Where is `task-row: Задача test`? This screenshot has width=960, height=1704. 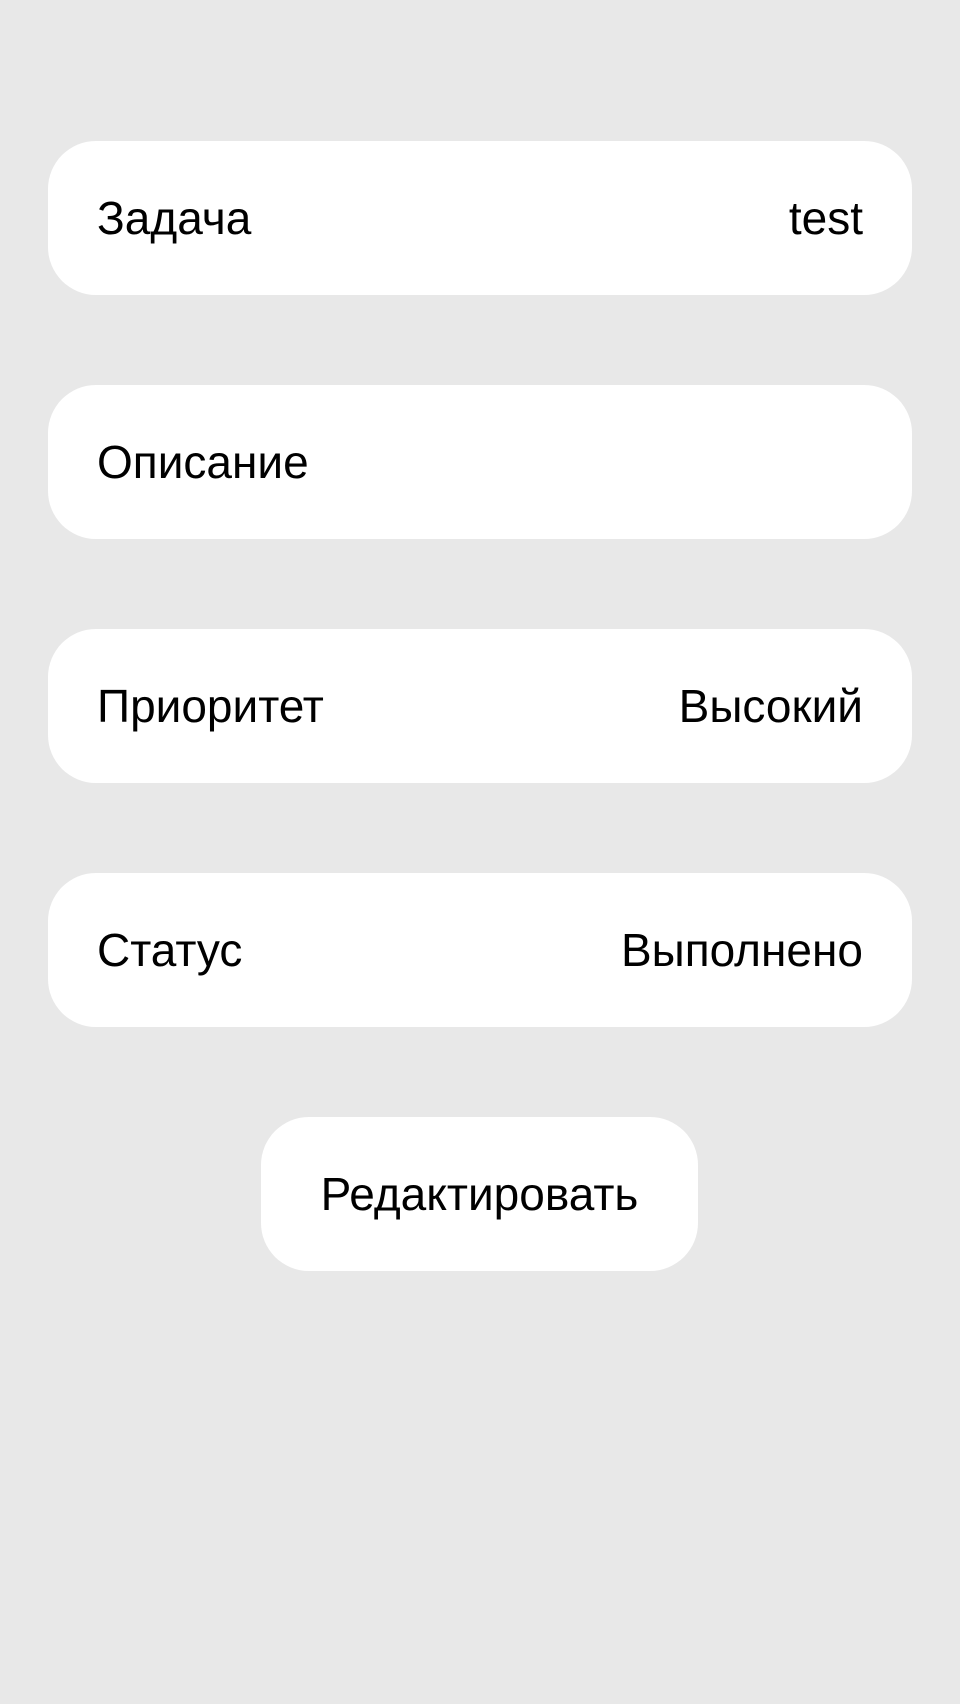 task-row: Задача test is located at coordinates (480, 218).